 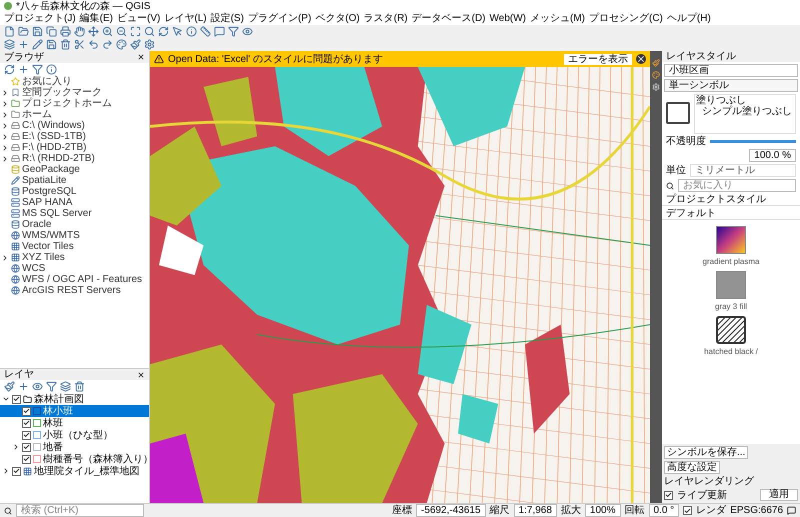 What do you see at coordinates (71, 290) in the screenshot?
I see `browser-item: ArcGIS REST Servers` at bounding box center [71, 290].